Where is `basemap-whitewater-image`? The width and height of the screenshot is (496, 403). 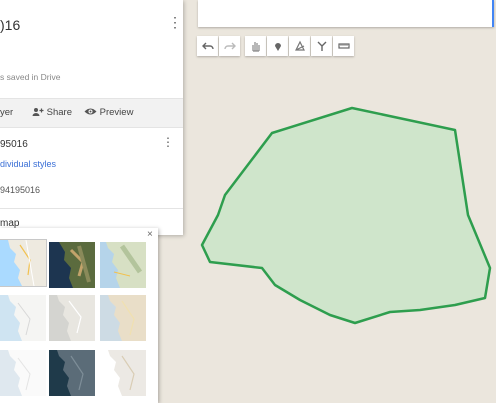 basemap-whitewater-image is located at coordinates (123, 373).